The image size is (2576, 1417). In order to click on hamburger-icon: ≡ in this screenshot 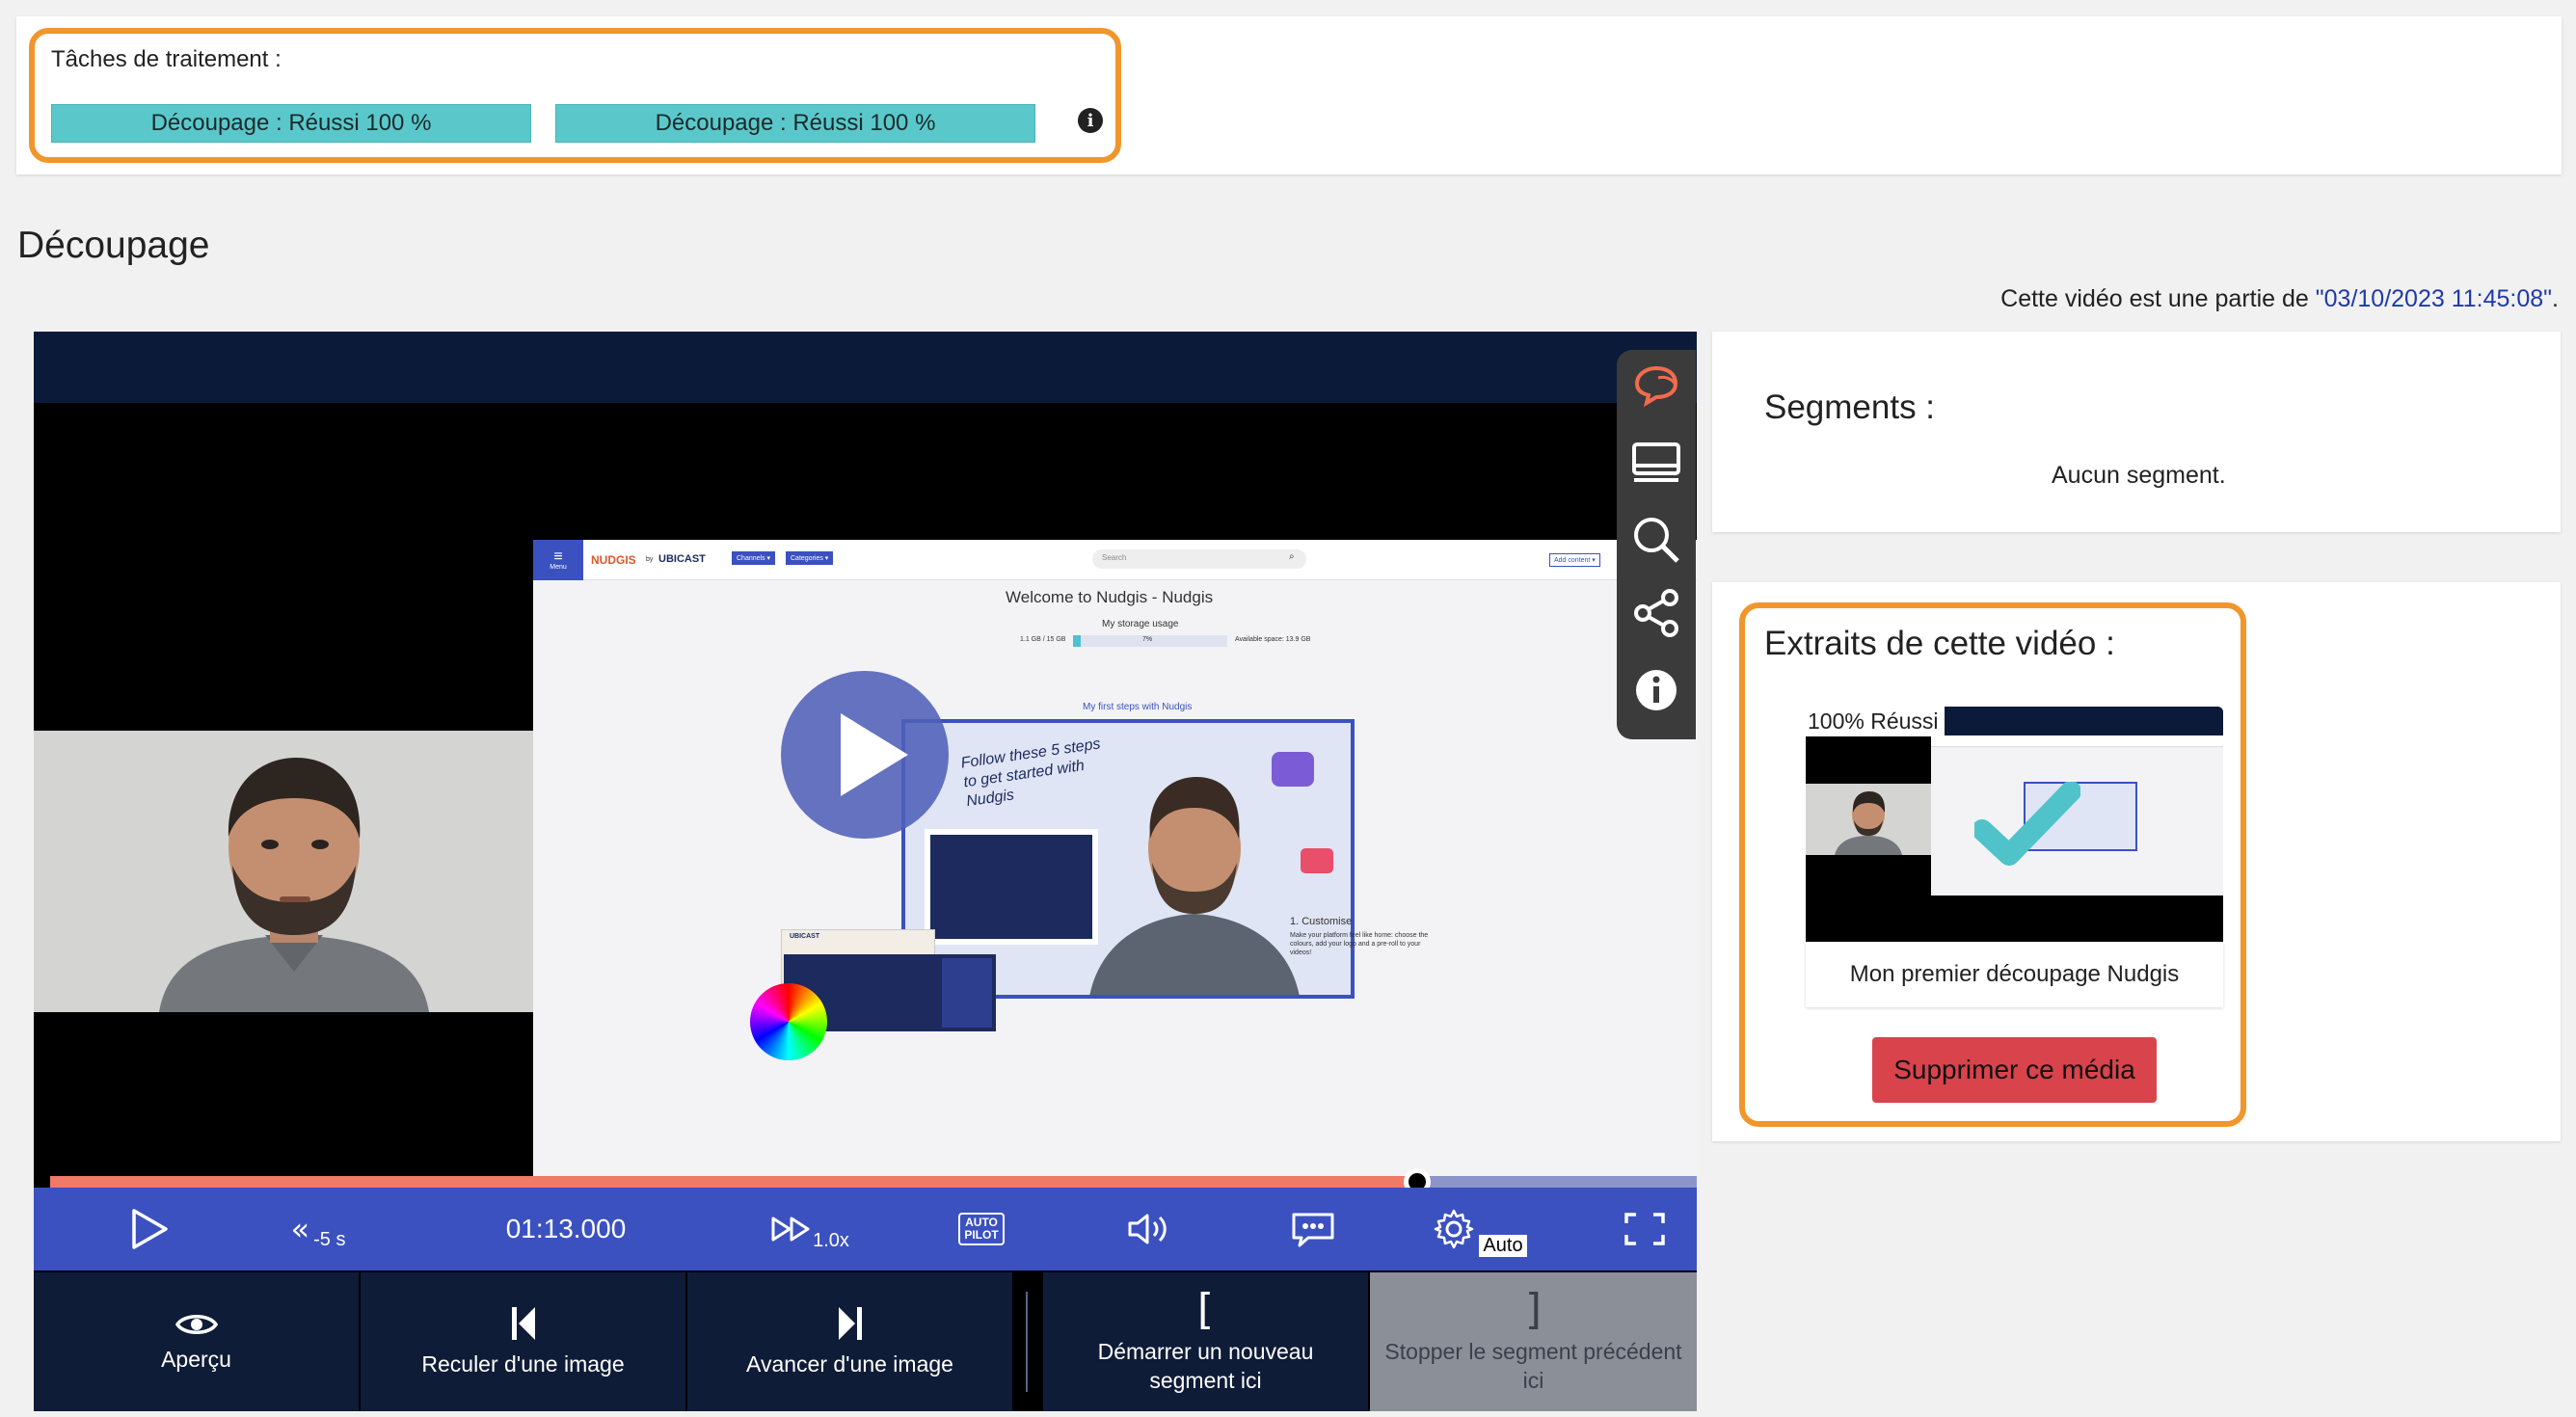, I will do `click(558, 556)`.